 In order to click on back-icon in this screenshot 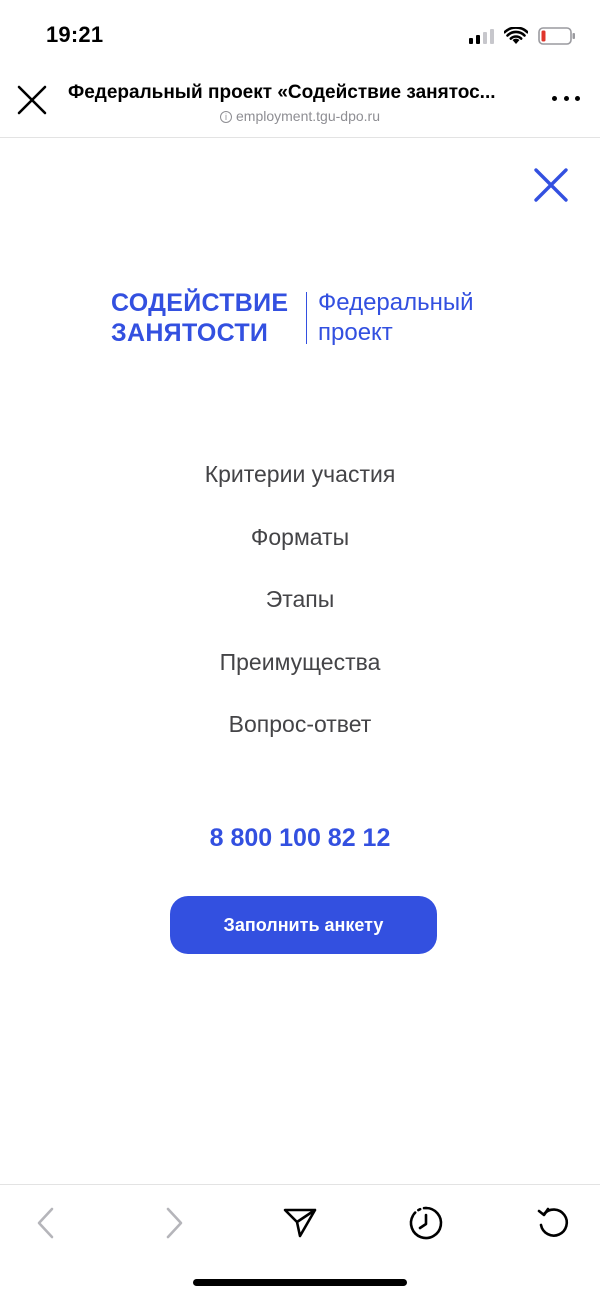, I will do `click(46, 1223)`.